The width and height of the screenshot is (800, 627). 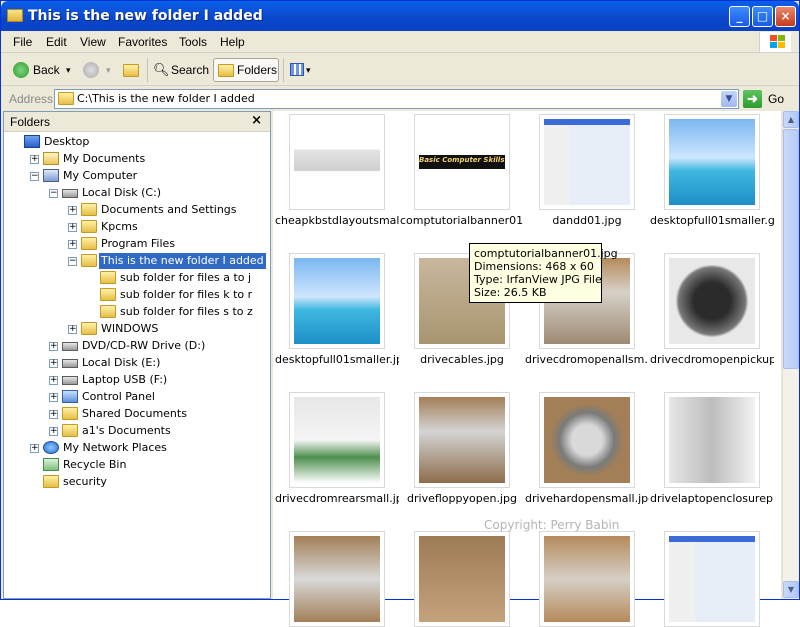 What do you see at coordinates (56, 42) in the screenshot?
I see `menu-edit: Edit` at bounding box center [56, 42].